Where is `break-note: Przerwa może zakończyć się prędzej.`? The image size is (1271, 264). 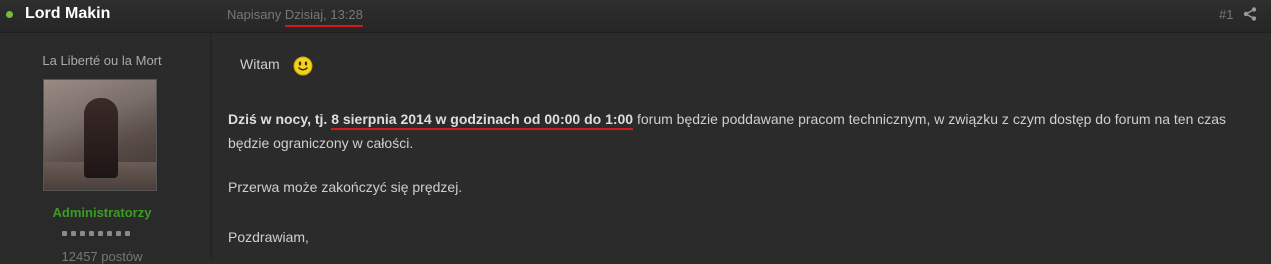 break-note: Przerwa może zakończyć się prędzej. is located at coordinates (345, 187).